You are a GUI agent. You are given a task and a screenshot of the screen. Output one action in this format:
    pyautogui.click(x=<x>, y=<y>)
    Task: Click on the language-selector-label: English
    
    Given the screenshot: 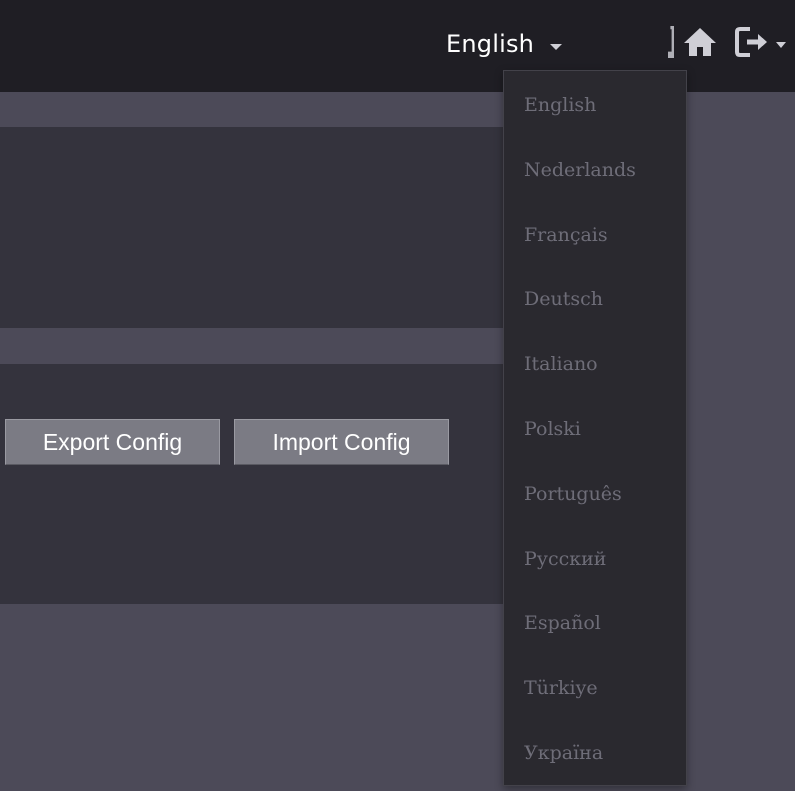 What is the action you would take?
    pyautogui.click(x=490, y=44)
    